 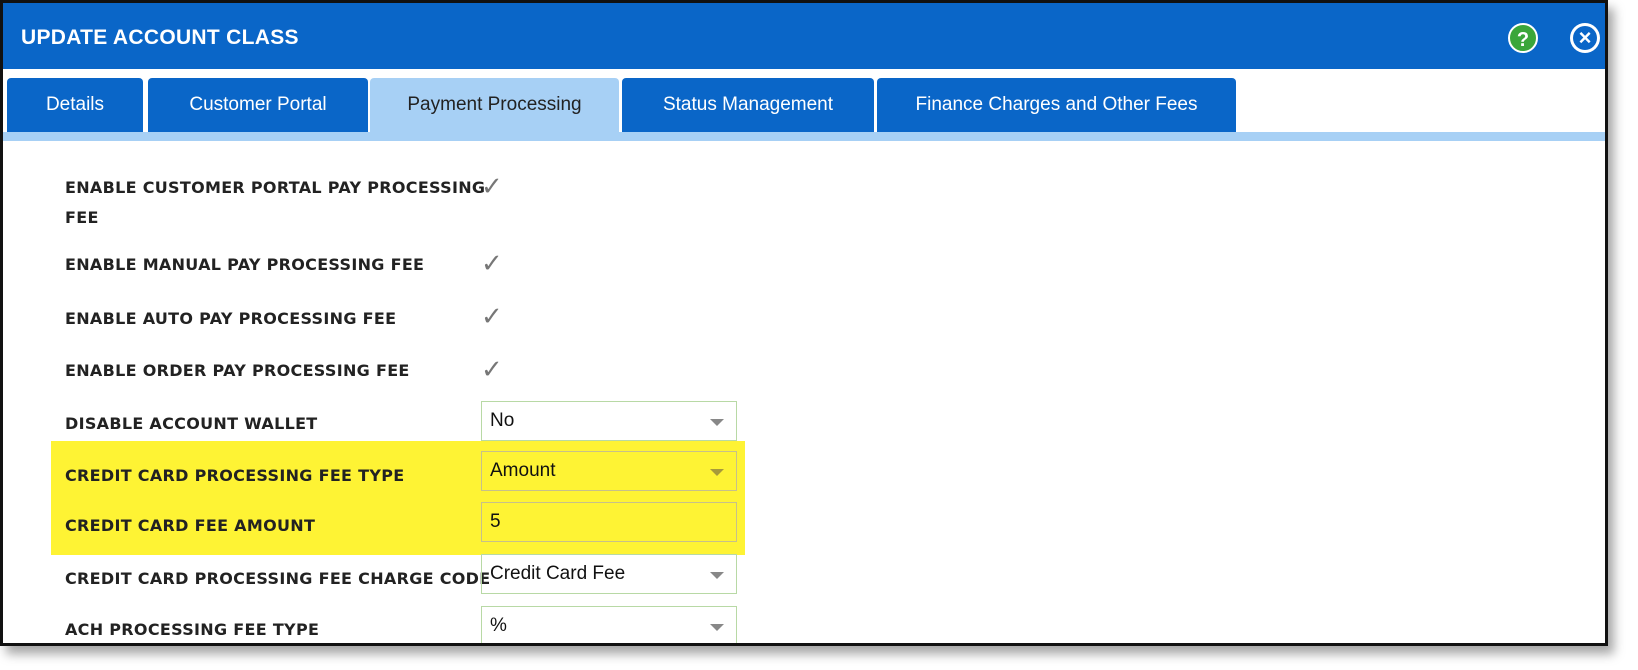 I want to click on select-cc-fee-charge-code: Credit Card Fee, so click(x=609, y=574).